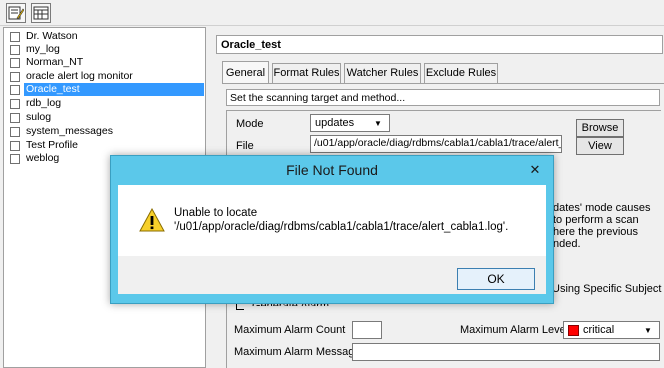 This screenshot has width=664, height=368. Describe the element at coordinates (367, 330) in the screenshot. I see `max-alarm-count-input` at that location.